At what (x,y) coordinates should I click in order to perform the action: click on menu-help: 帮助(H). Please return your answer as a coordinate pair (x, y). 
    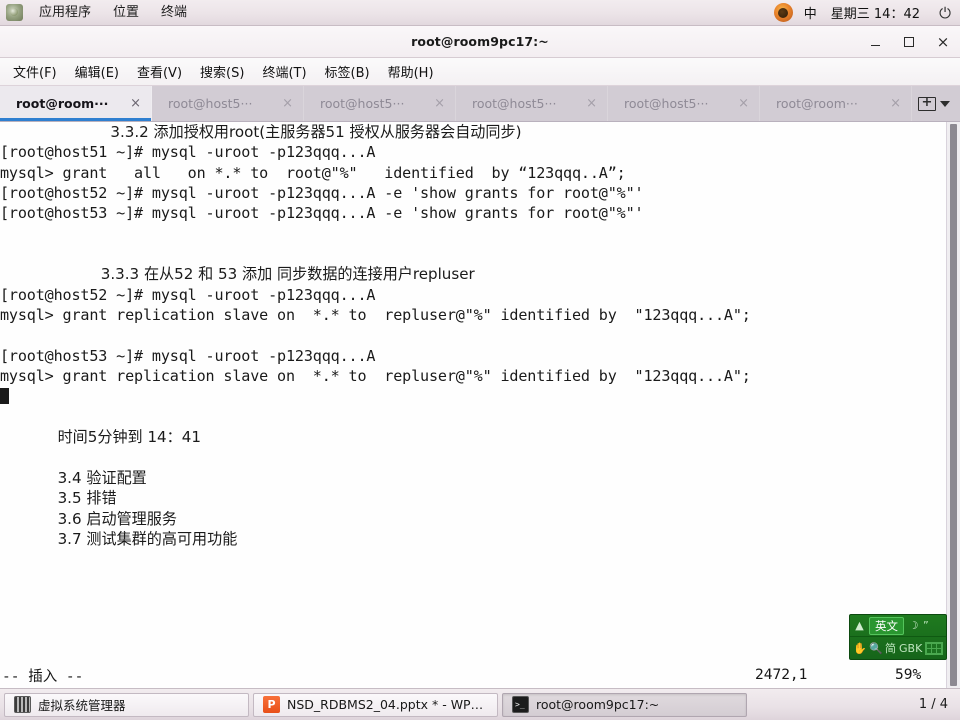
    Looking at the image, I should click on (411, 71).